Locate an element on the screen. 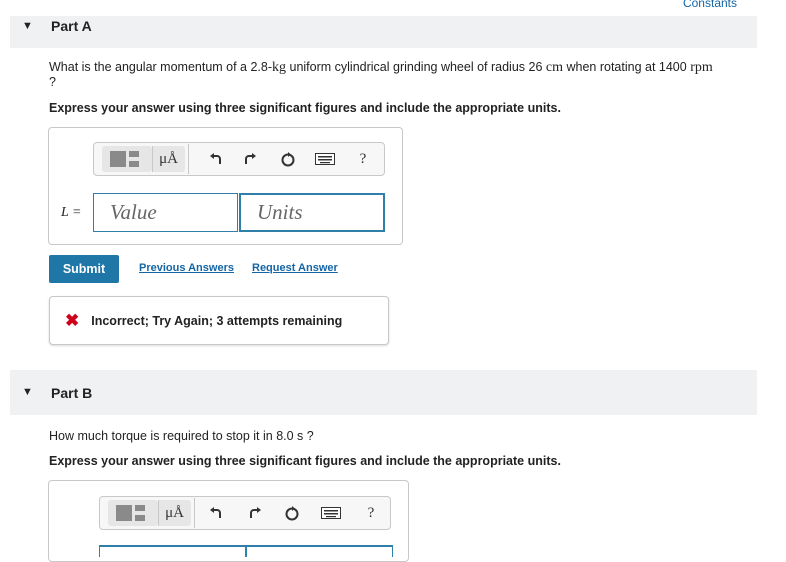 This screenshot has height=562, width=786. part-b-header is located at coordinates (383, 392).